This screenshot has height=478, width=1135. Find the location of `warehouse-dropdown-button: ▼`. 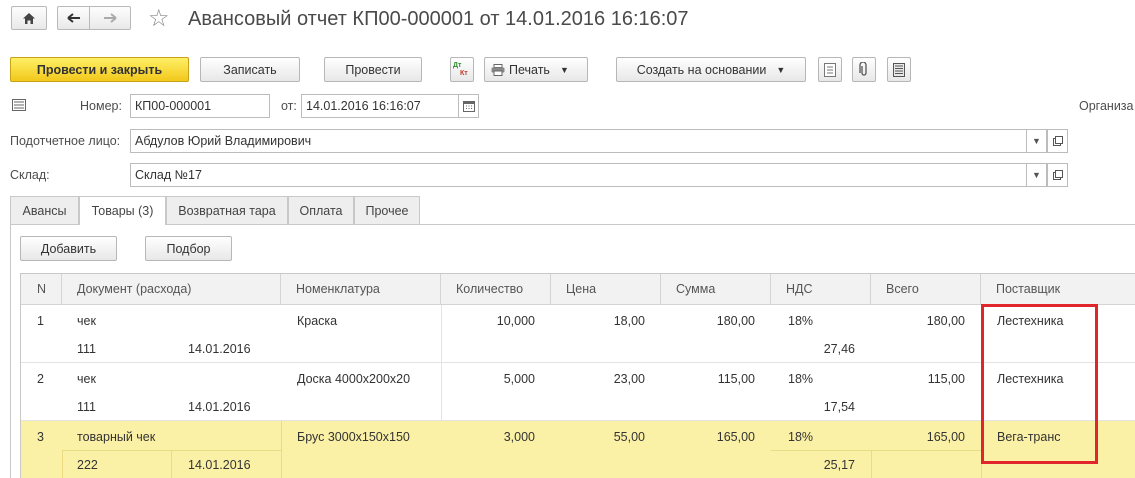

warehouse-dropdown-button: ▼ is located at coordinates (1036, 175).